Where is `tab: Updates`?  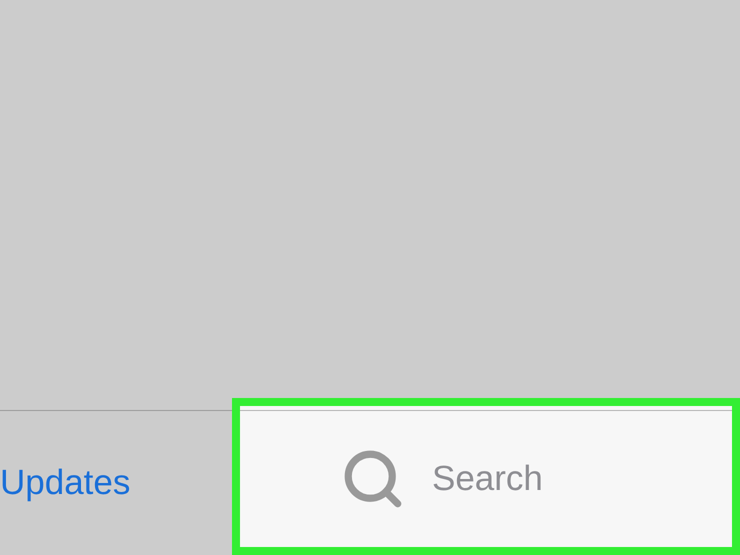 tab: Updates is located at coordinates (65, 483).